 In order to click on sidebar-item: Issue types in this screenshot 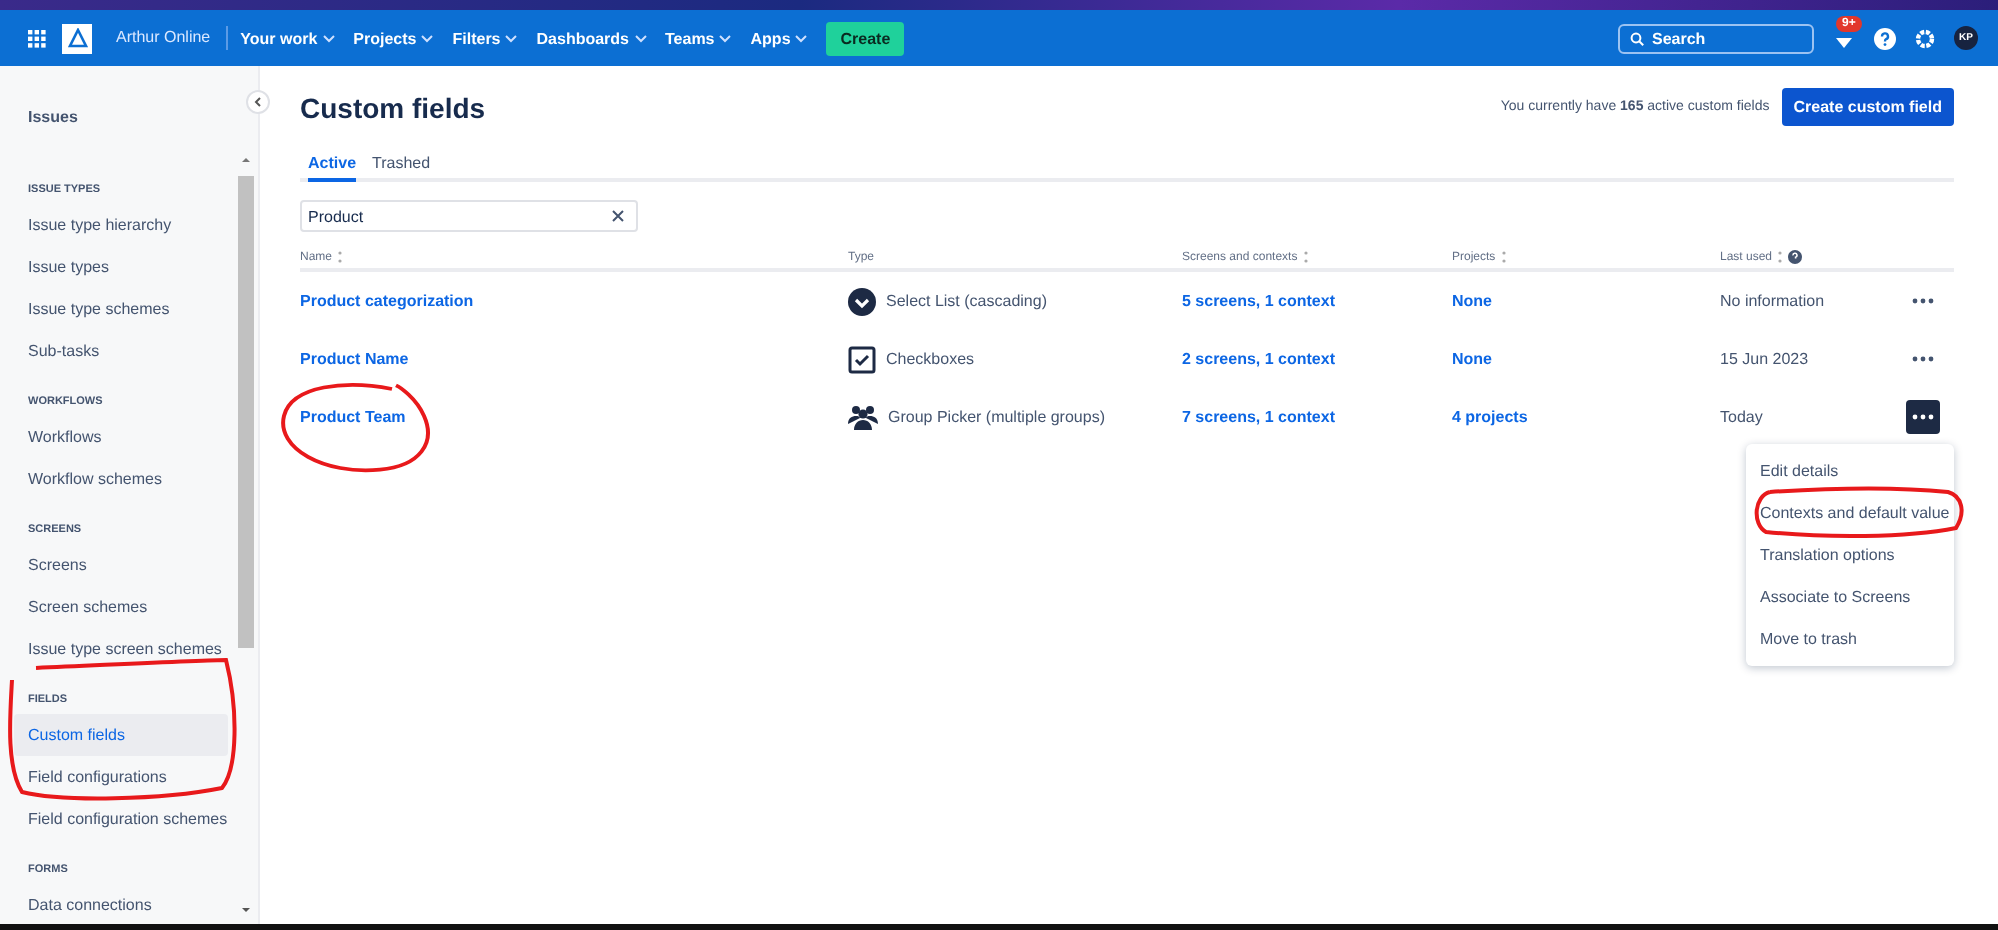, I will do `click(121, 267)`.